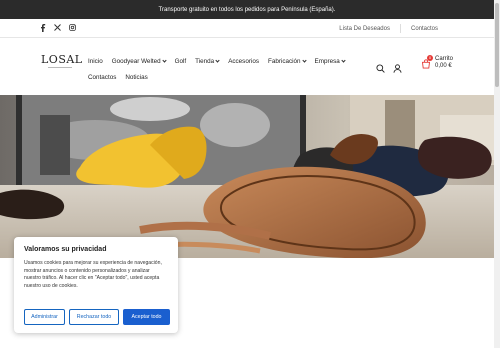 The image size is (500, 348). What do you see at coordinates (497, 174) in the screenshot?
I see `page-scrollbar` at bounding box center [497, 174].